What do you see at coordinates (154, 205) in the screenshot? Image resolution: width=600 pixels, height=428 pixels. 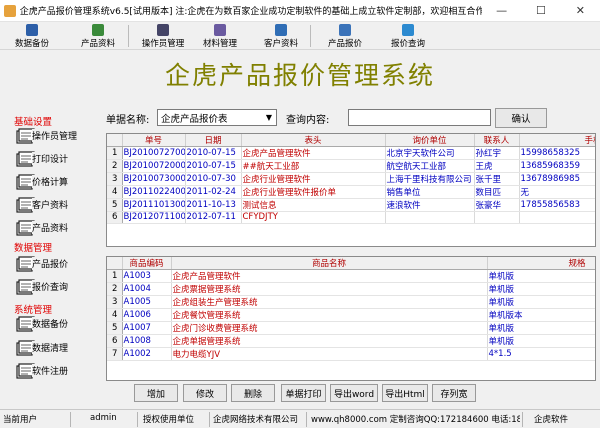 I see `table-cell: BJ2011101300` at bounding box center [154, 205].